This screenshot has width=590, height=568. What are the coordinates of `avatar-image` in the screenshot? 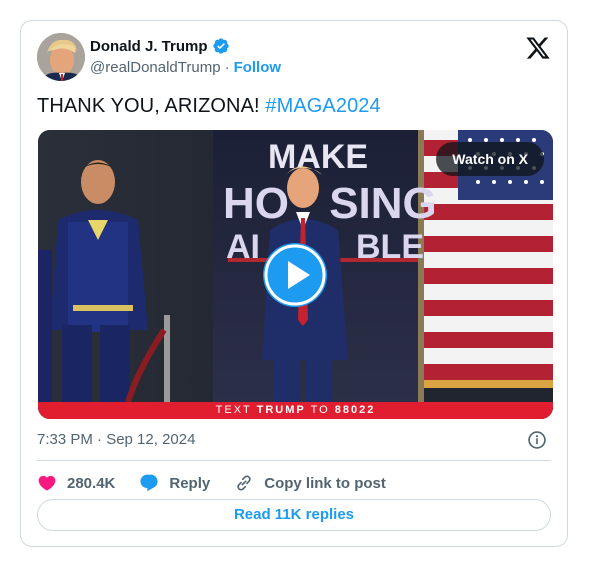 It's located at (61, 57).